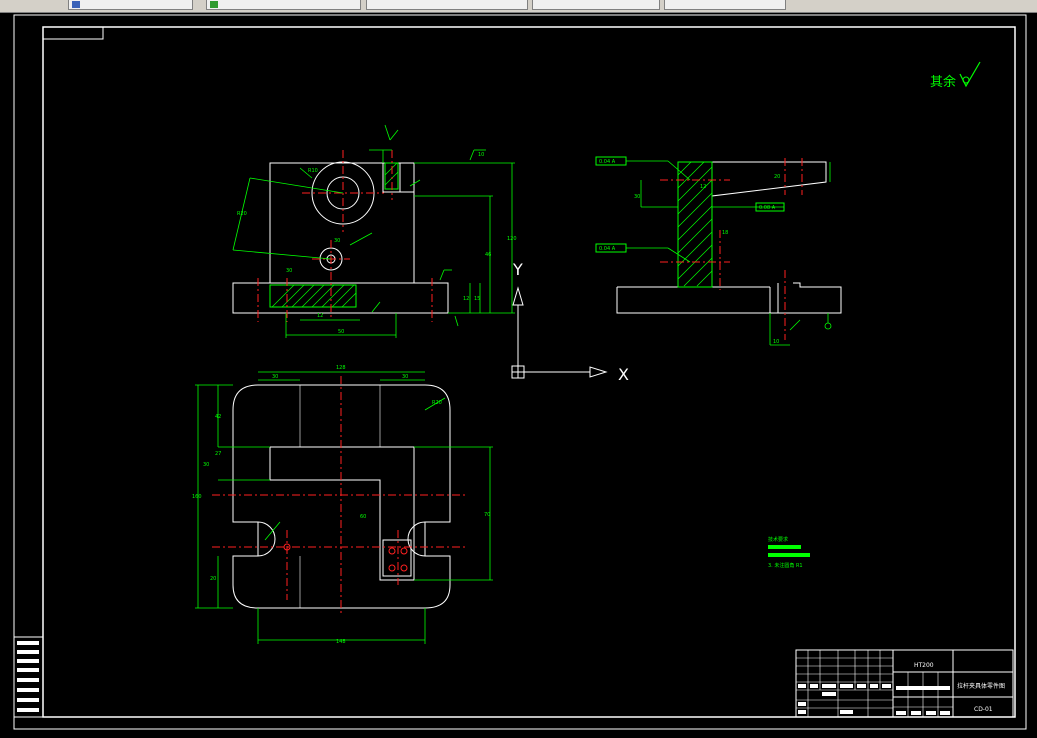  What do you see at coordinates (767, 208) in the screenshot?
I see `side-tolerance-1: 0.08 A` at bounding box center [767, 208].